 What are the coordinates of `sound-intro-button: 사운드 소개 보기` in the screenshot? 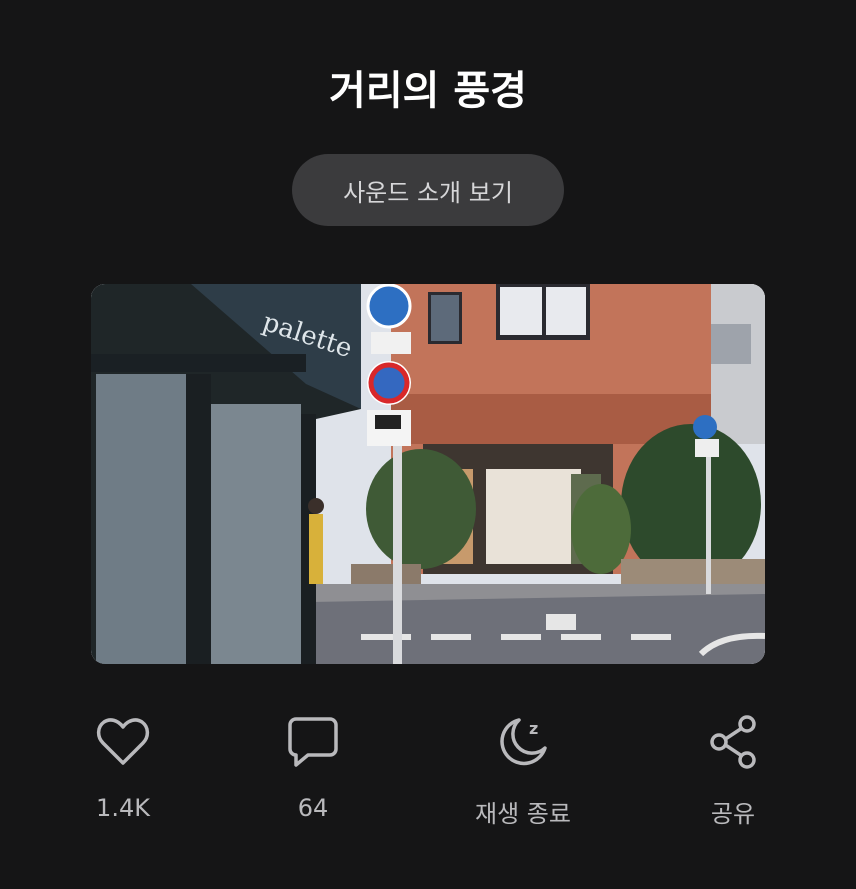 It's located at (428, 190).